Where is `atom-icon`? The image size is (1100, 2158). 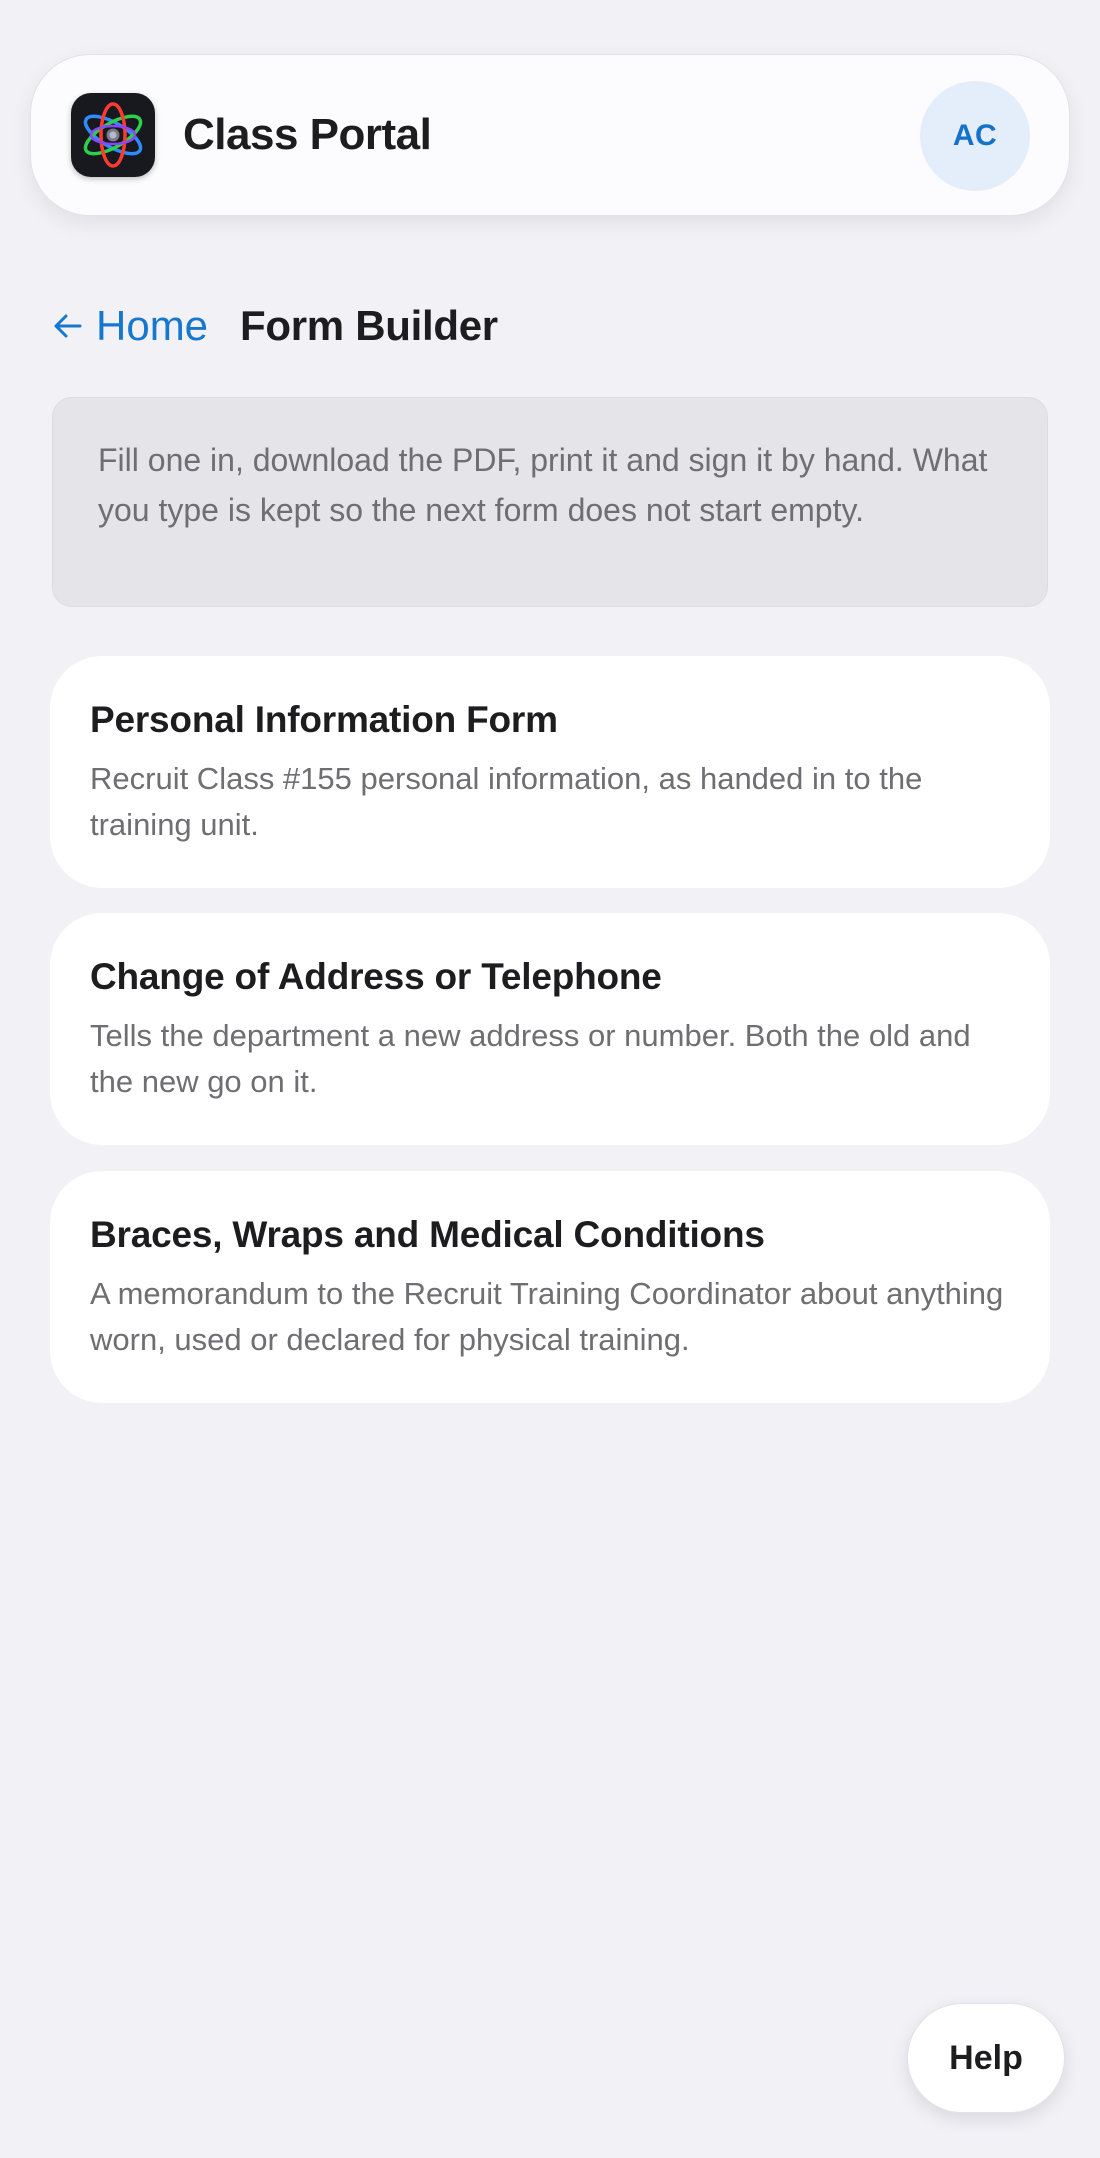
atom-icon is located at coordinates (113, 135).